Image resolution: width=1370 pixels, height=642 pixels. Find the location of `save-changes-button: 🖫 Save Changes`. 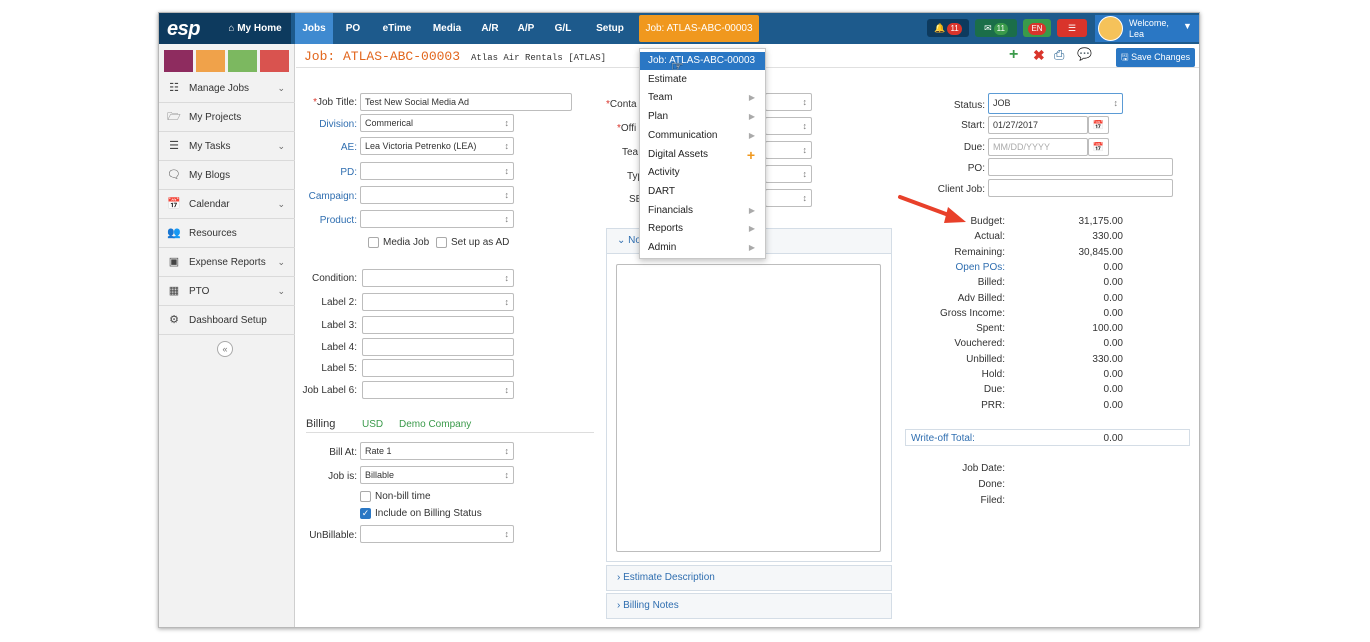

save-changes-button: 🖫 Save Changes is located at coordinates (1155, 57).